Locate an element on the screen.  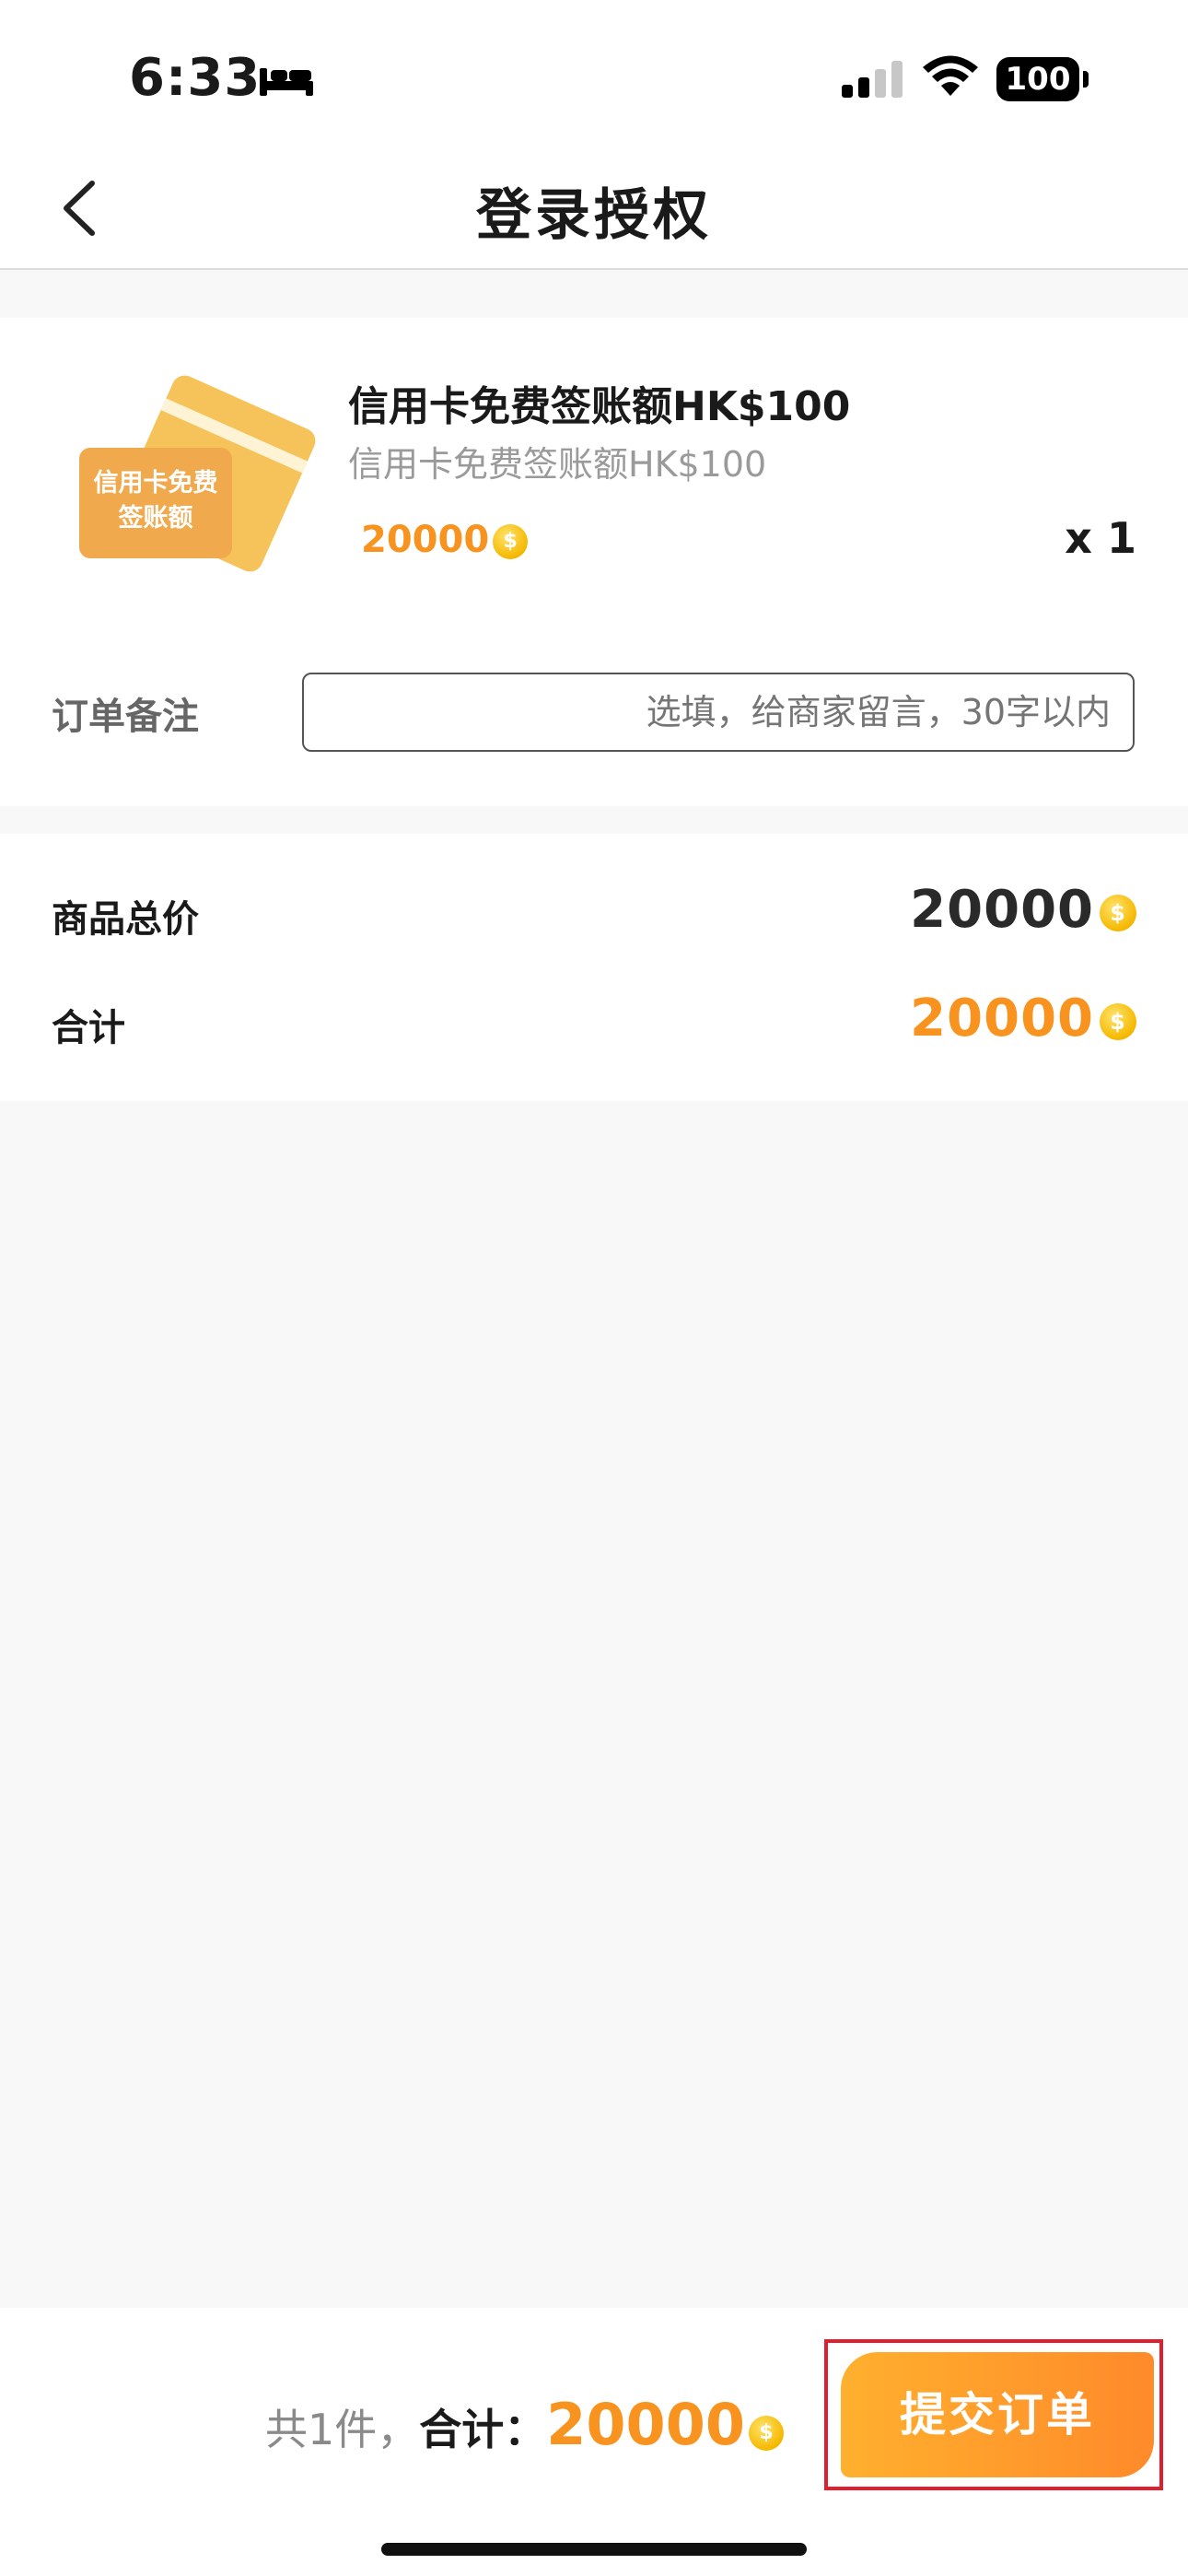
bed-icon is located at coordinates (286, 82).